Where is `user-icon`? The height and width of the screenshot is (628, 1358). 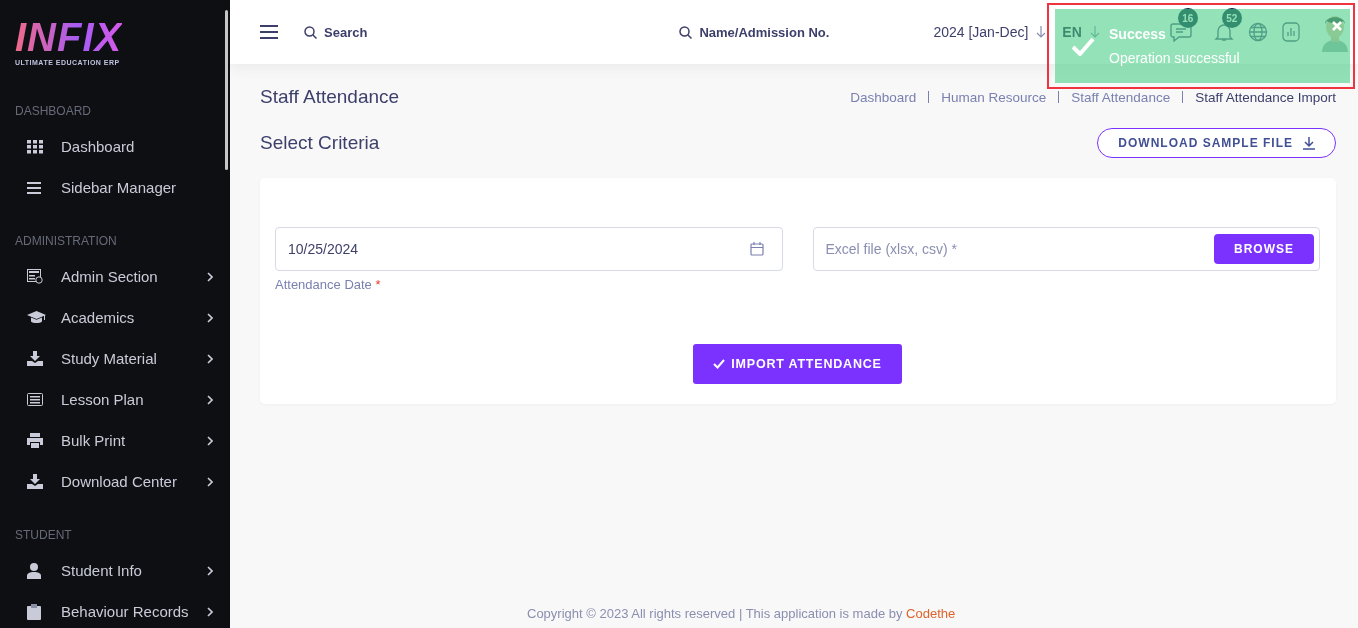
user-icon is located at coordinates (34, 570).